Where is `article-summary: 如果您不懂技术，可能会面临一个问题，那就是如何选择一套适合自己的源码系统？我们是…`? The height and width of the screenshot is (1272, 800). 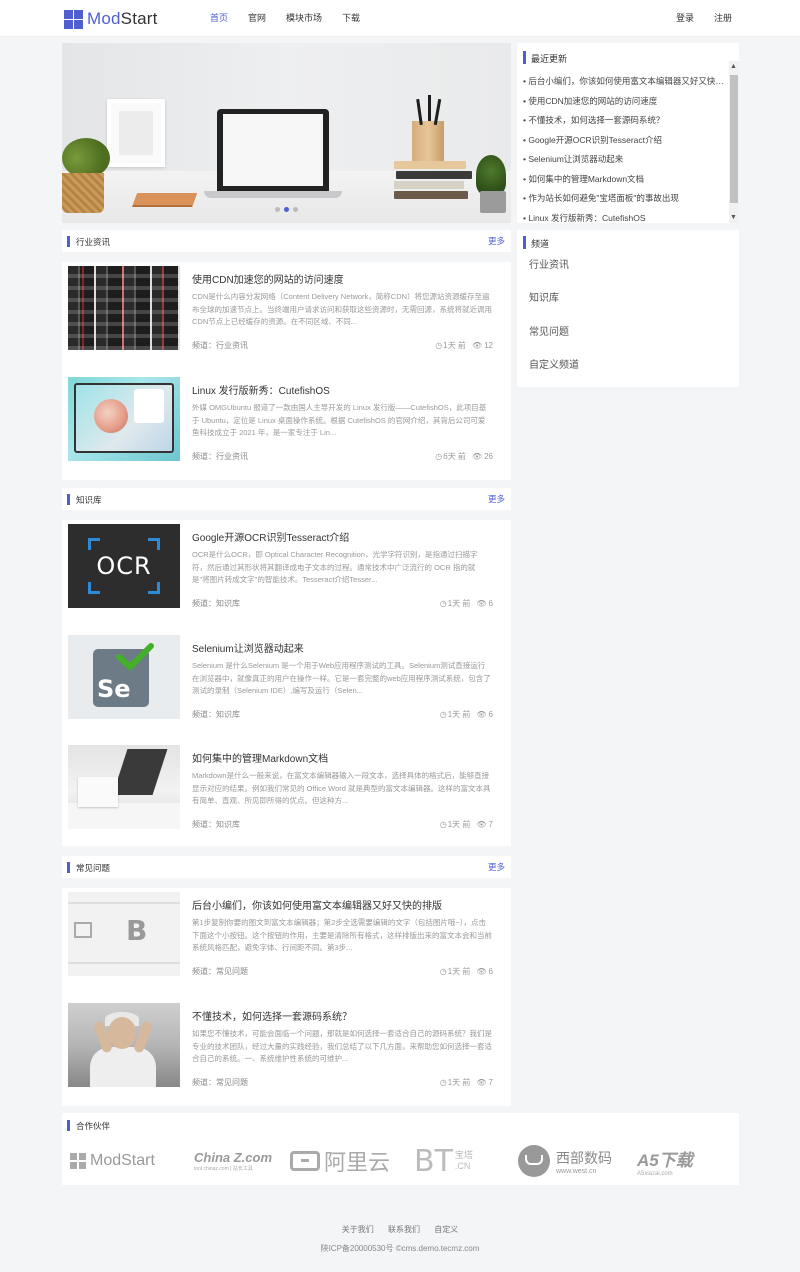
article-summary: 如果您不懂技术，可能会面临一个问题，那就是如何选择一套适合自己的源码系统？我们是… is located at coordinates (342, 1046).